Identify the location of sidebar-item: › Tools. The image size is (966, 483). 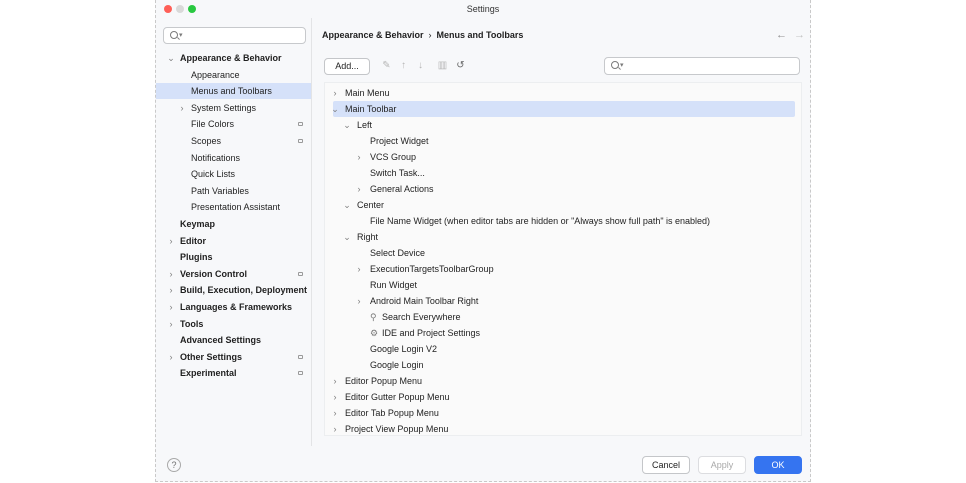
(233, 324).